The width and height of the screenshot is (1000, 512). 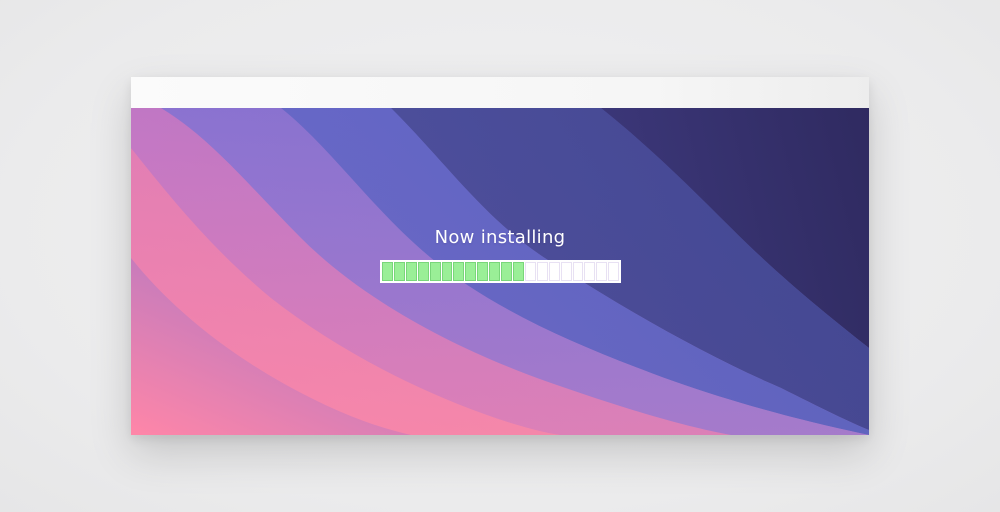 What do you see at coordinates (500, 92) in the screenshot?
I see `window-titlebar` at bounding box center [500, 92].